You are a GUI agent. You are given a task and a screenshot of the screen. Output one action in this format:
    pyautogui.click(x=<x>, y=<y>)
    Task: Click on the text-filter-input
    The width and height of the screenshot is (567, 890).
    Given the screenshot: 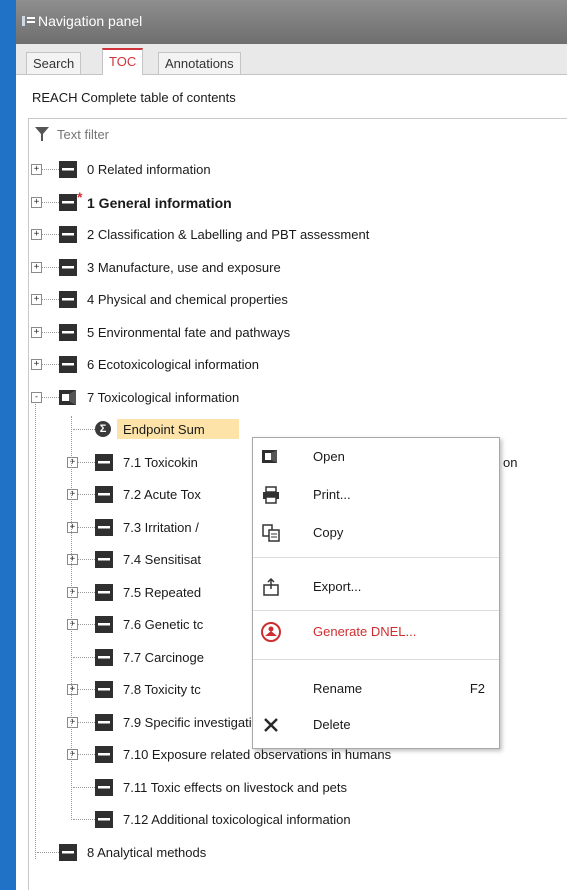 What is the action you would take?
    pyautogui.click(x=207, y=134)
    